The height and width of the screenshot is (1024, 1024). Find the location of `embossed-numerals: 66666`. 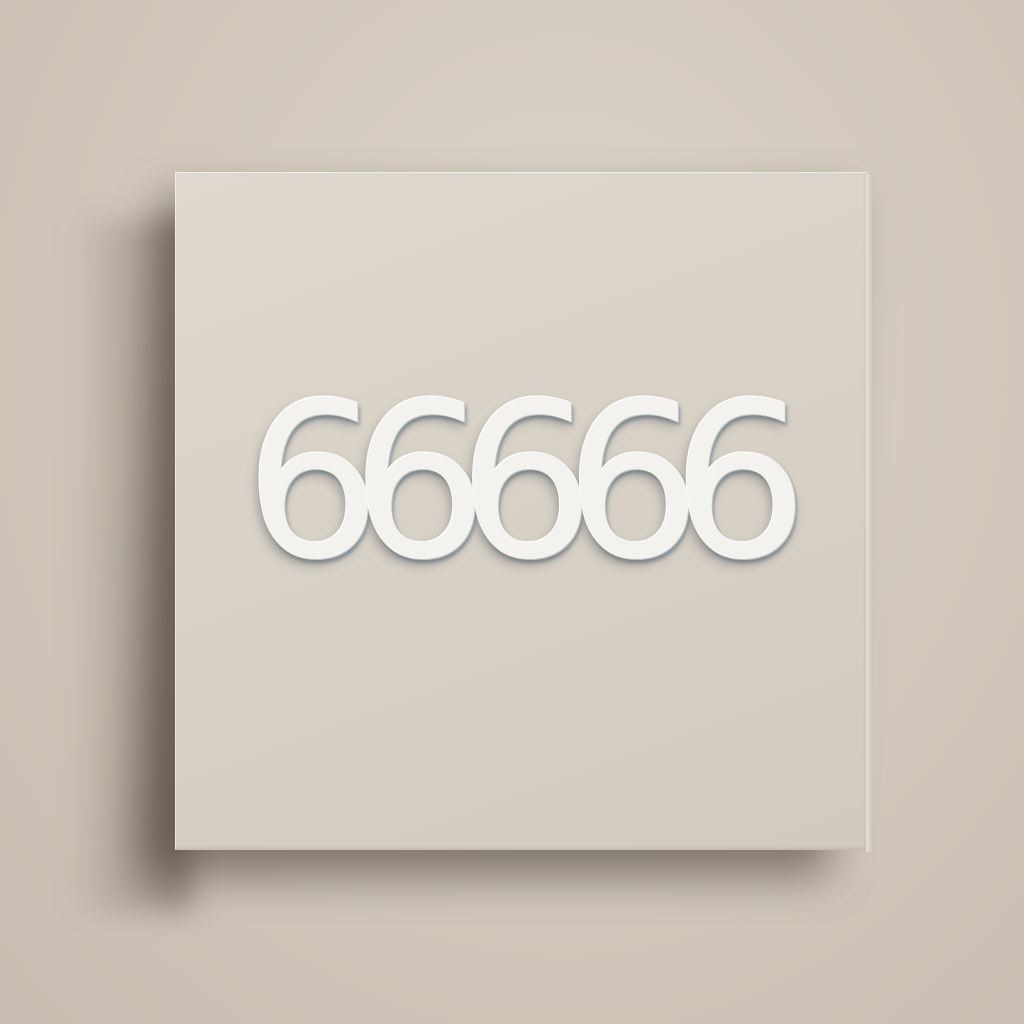

embossed-numerals: 66666 is located at coordinates (526, 481).